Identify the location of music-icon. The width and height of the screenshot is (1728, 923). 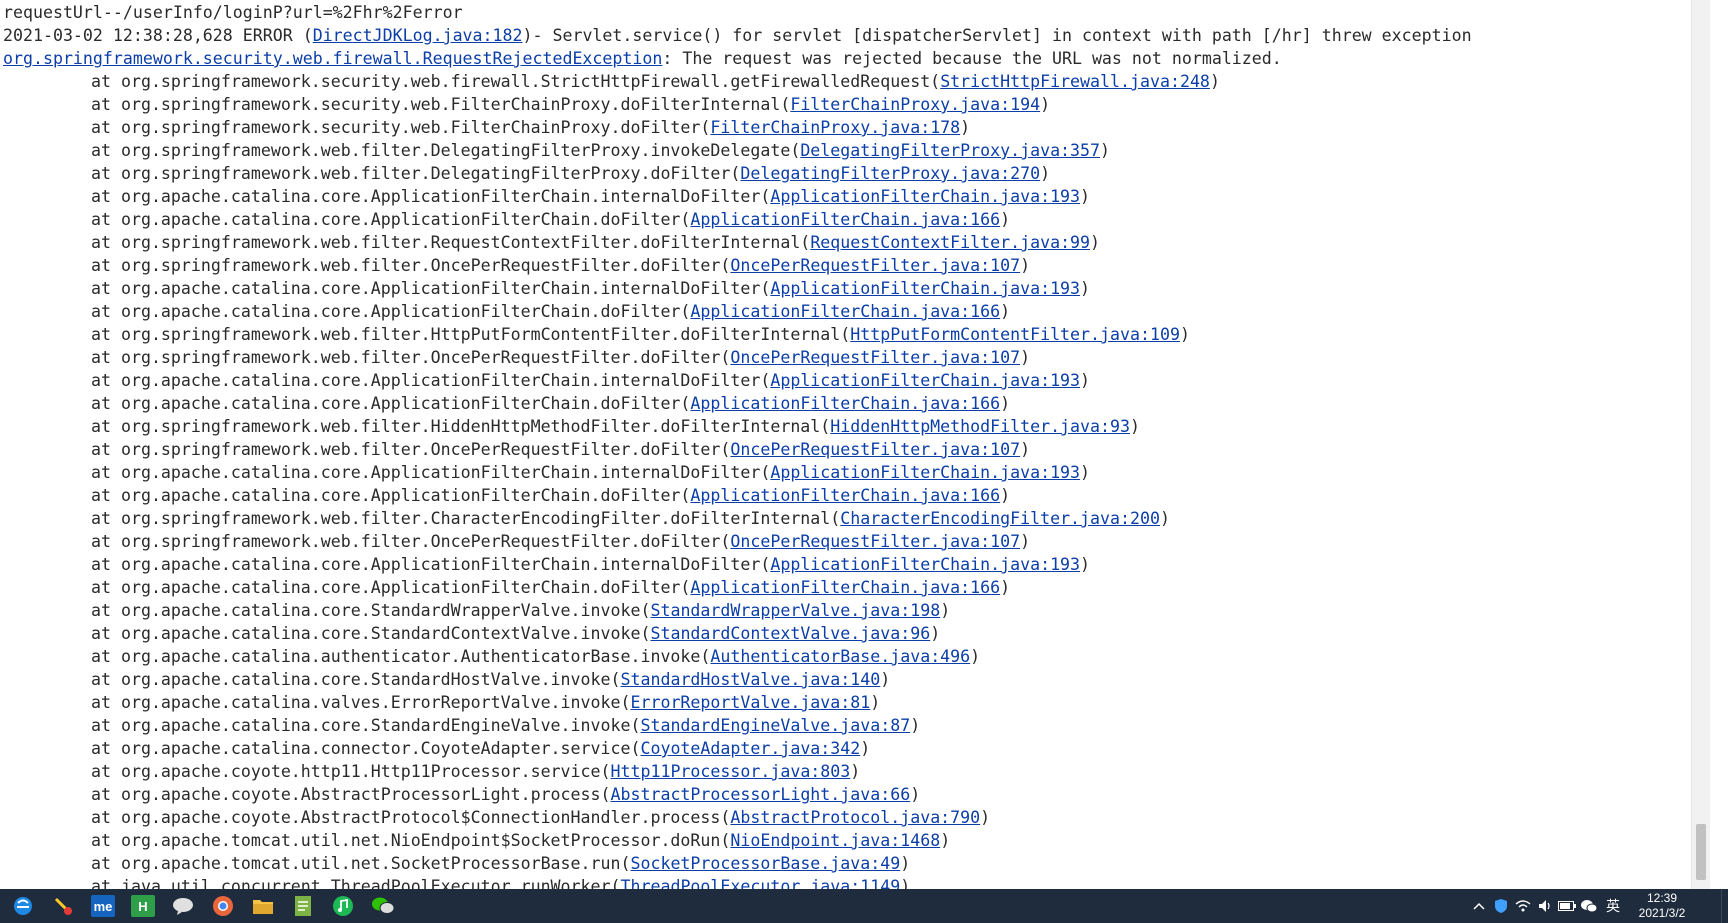
(343, 906).